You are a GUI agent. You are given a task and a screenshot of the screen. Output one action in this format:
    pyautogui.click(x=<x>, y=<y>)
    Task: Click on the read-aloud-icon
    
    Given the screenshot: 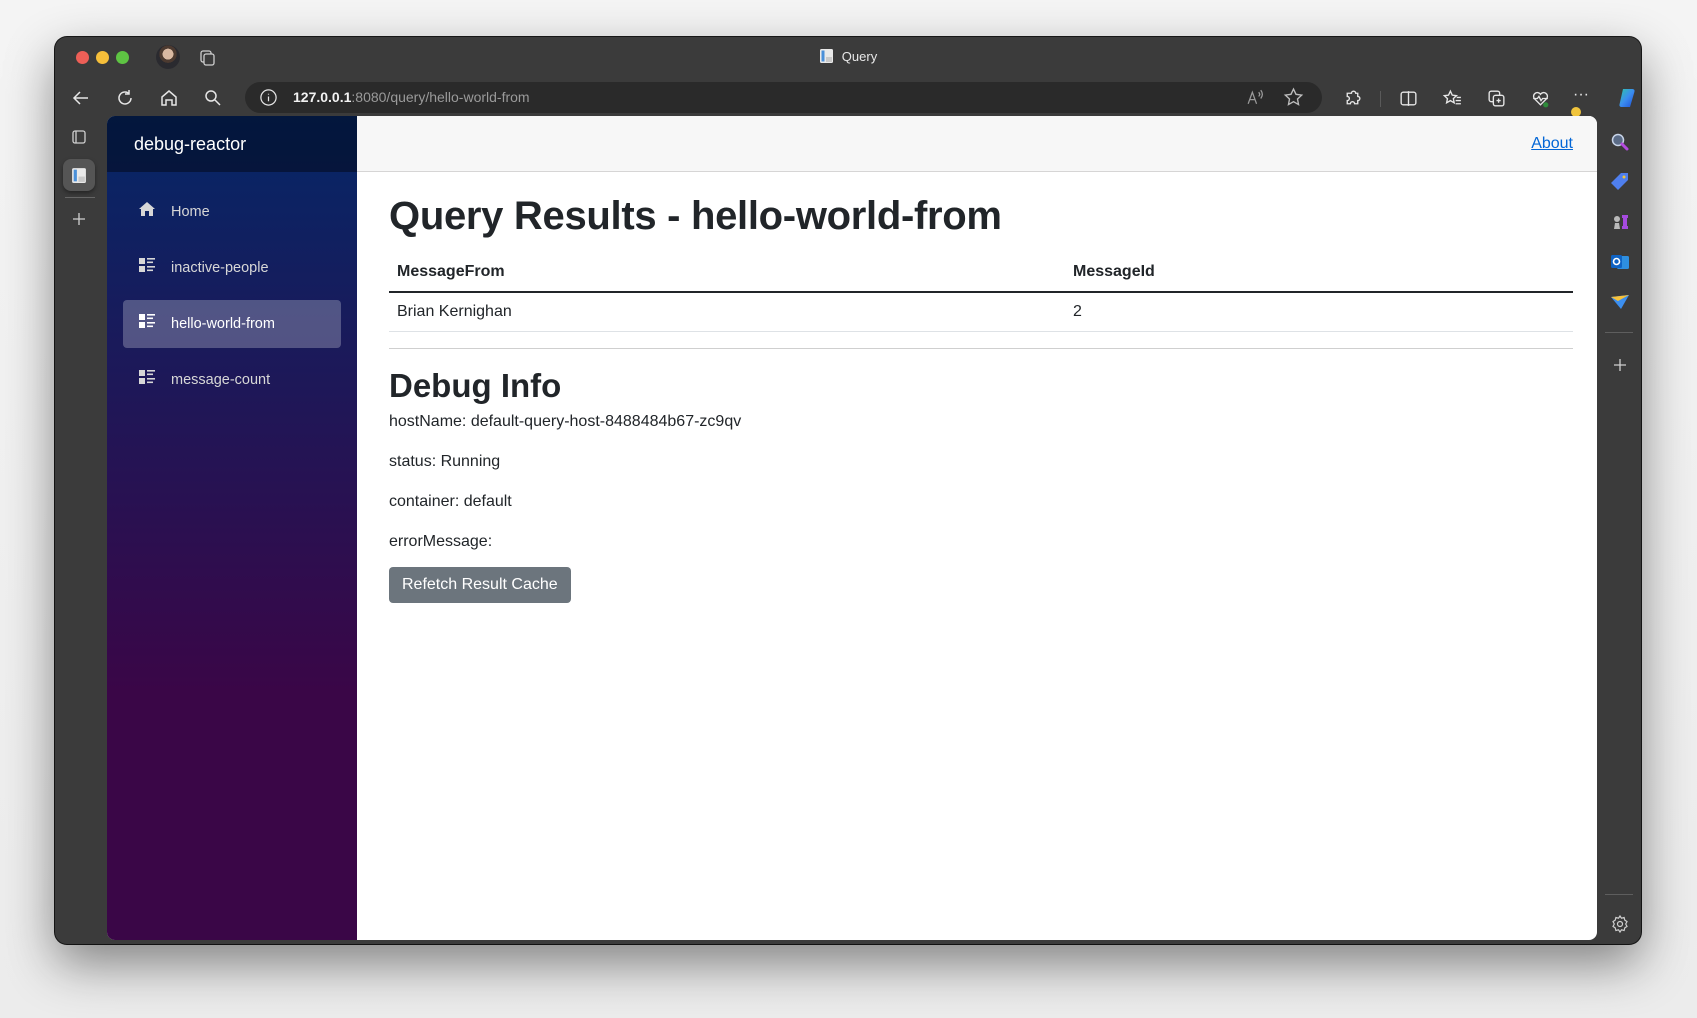 What is the action you would take?
    pyautogui.click(x=1255, y=97)
    